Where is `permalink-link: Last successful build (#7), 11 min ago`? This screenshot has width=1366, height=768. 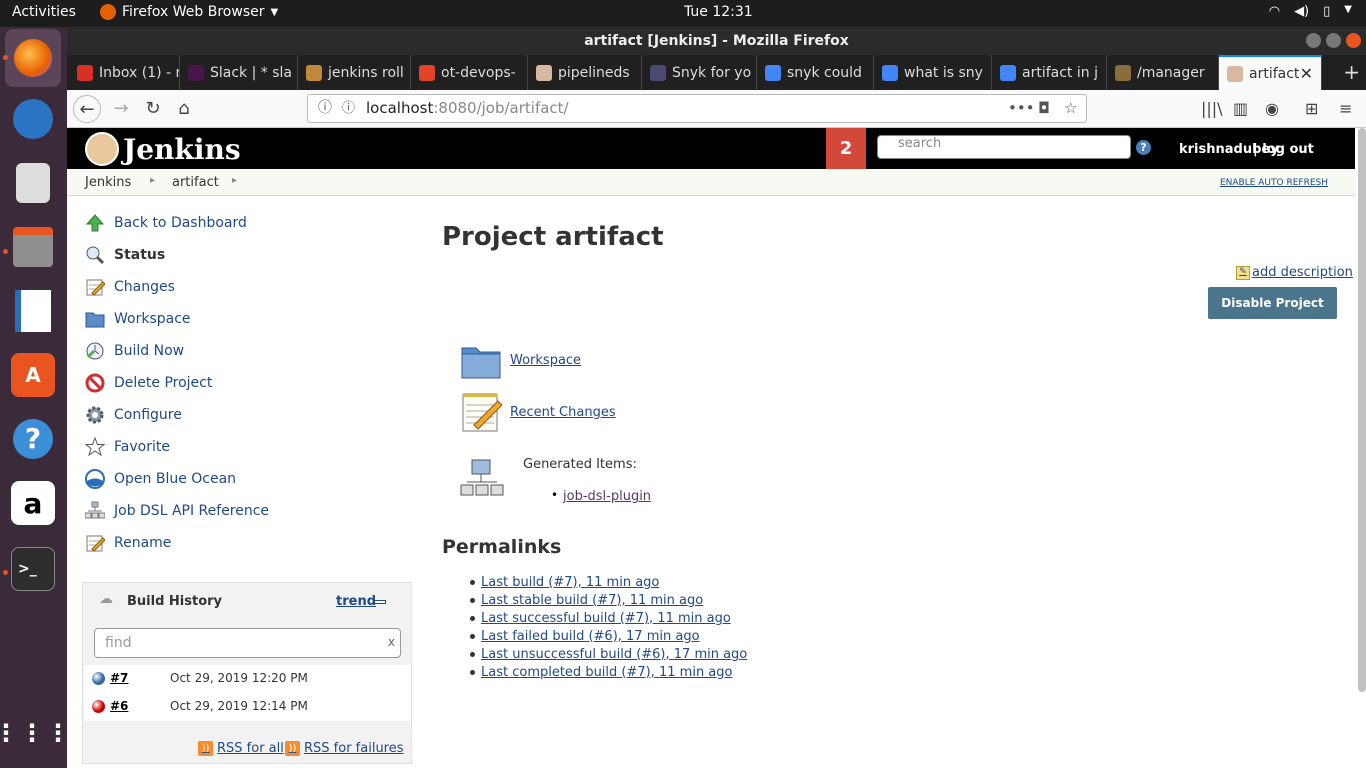 permalink-link: Last successful build (#7), 11 min ago is located at coordinates (606, 618).